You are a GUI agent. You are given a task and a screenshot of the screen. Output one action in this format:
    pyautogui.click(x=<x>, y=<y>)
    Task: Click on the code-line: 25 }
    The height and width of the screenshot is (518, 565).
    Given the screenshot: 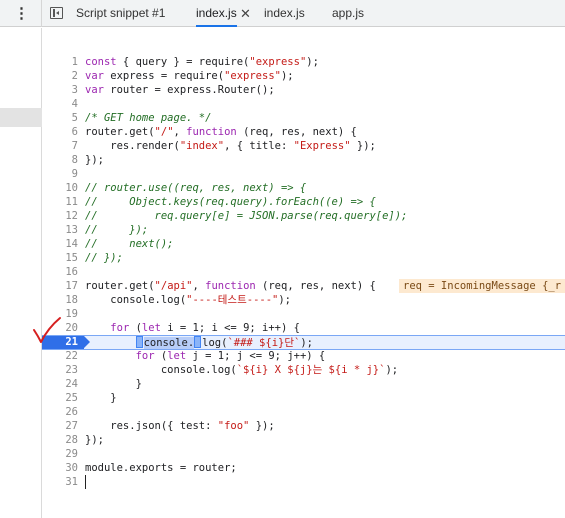 What is the action you would take?
    pyautogui.click(x=303, y=398)
    